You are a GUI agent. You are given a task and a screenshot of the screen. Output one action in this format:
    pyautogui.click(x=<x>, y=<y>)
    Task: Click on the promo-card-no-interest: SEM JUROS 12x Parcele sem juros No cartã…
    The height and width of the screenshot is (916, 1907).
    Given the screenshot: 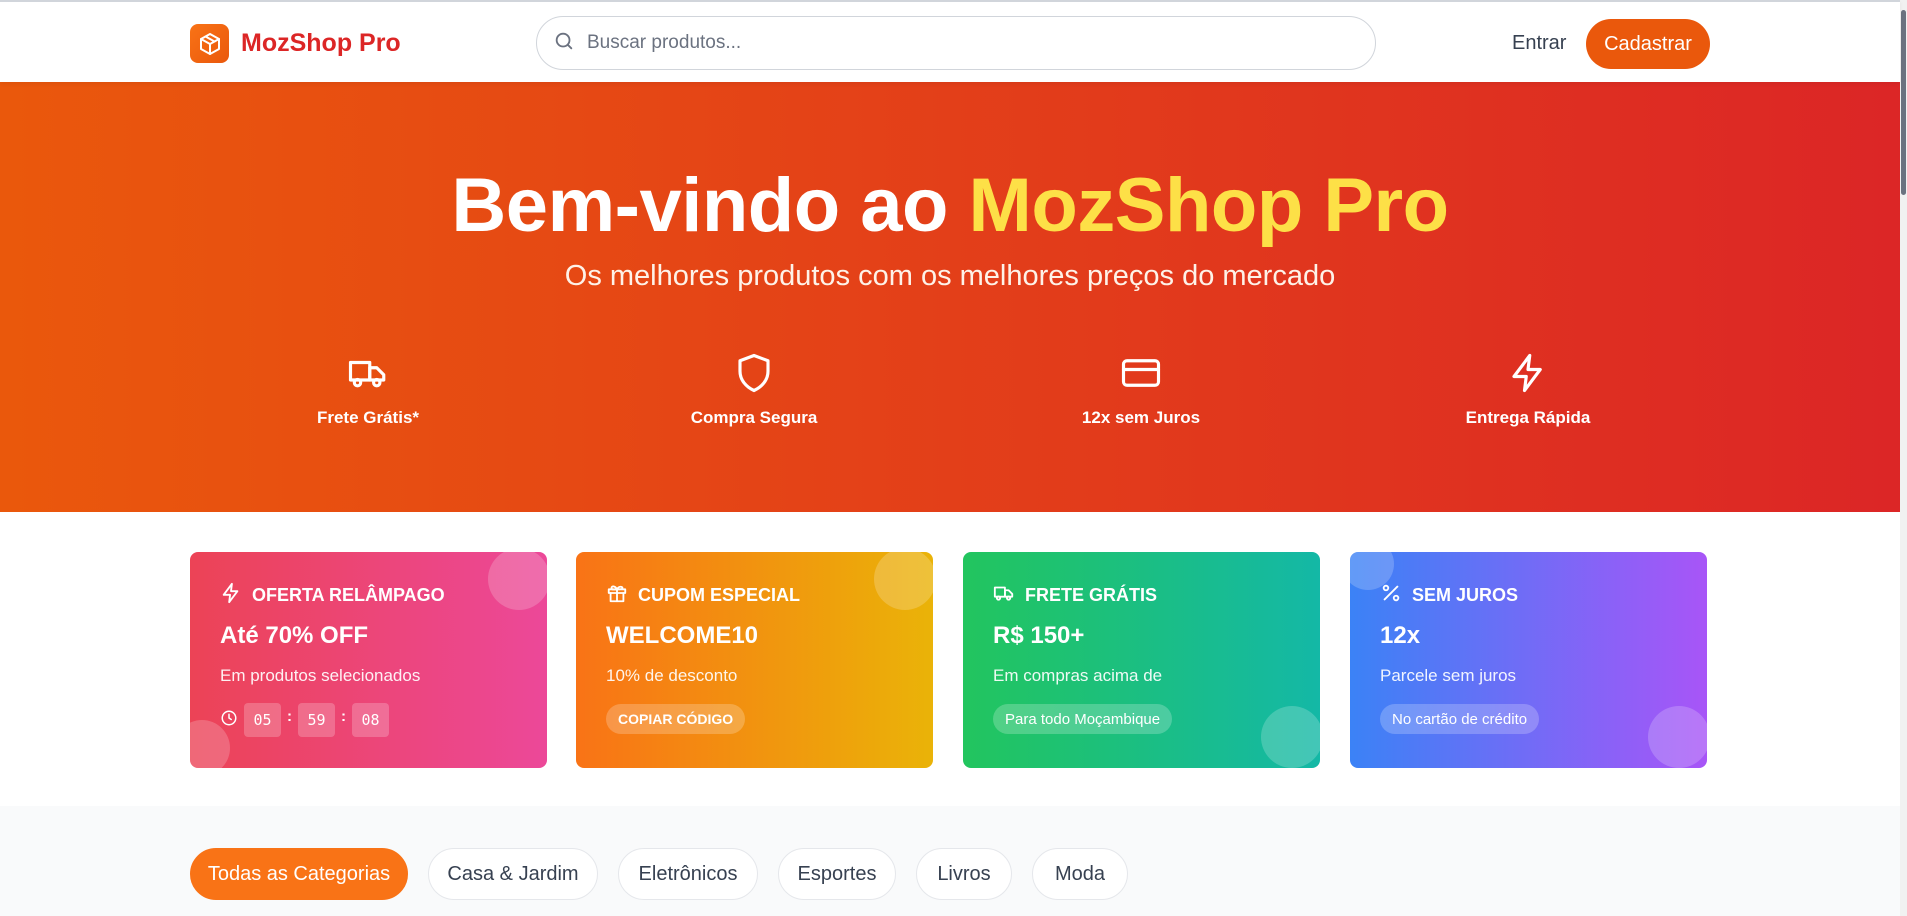 What is the action you would take?
    pyautogui.click(x=1528, y=660)
    